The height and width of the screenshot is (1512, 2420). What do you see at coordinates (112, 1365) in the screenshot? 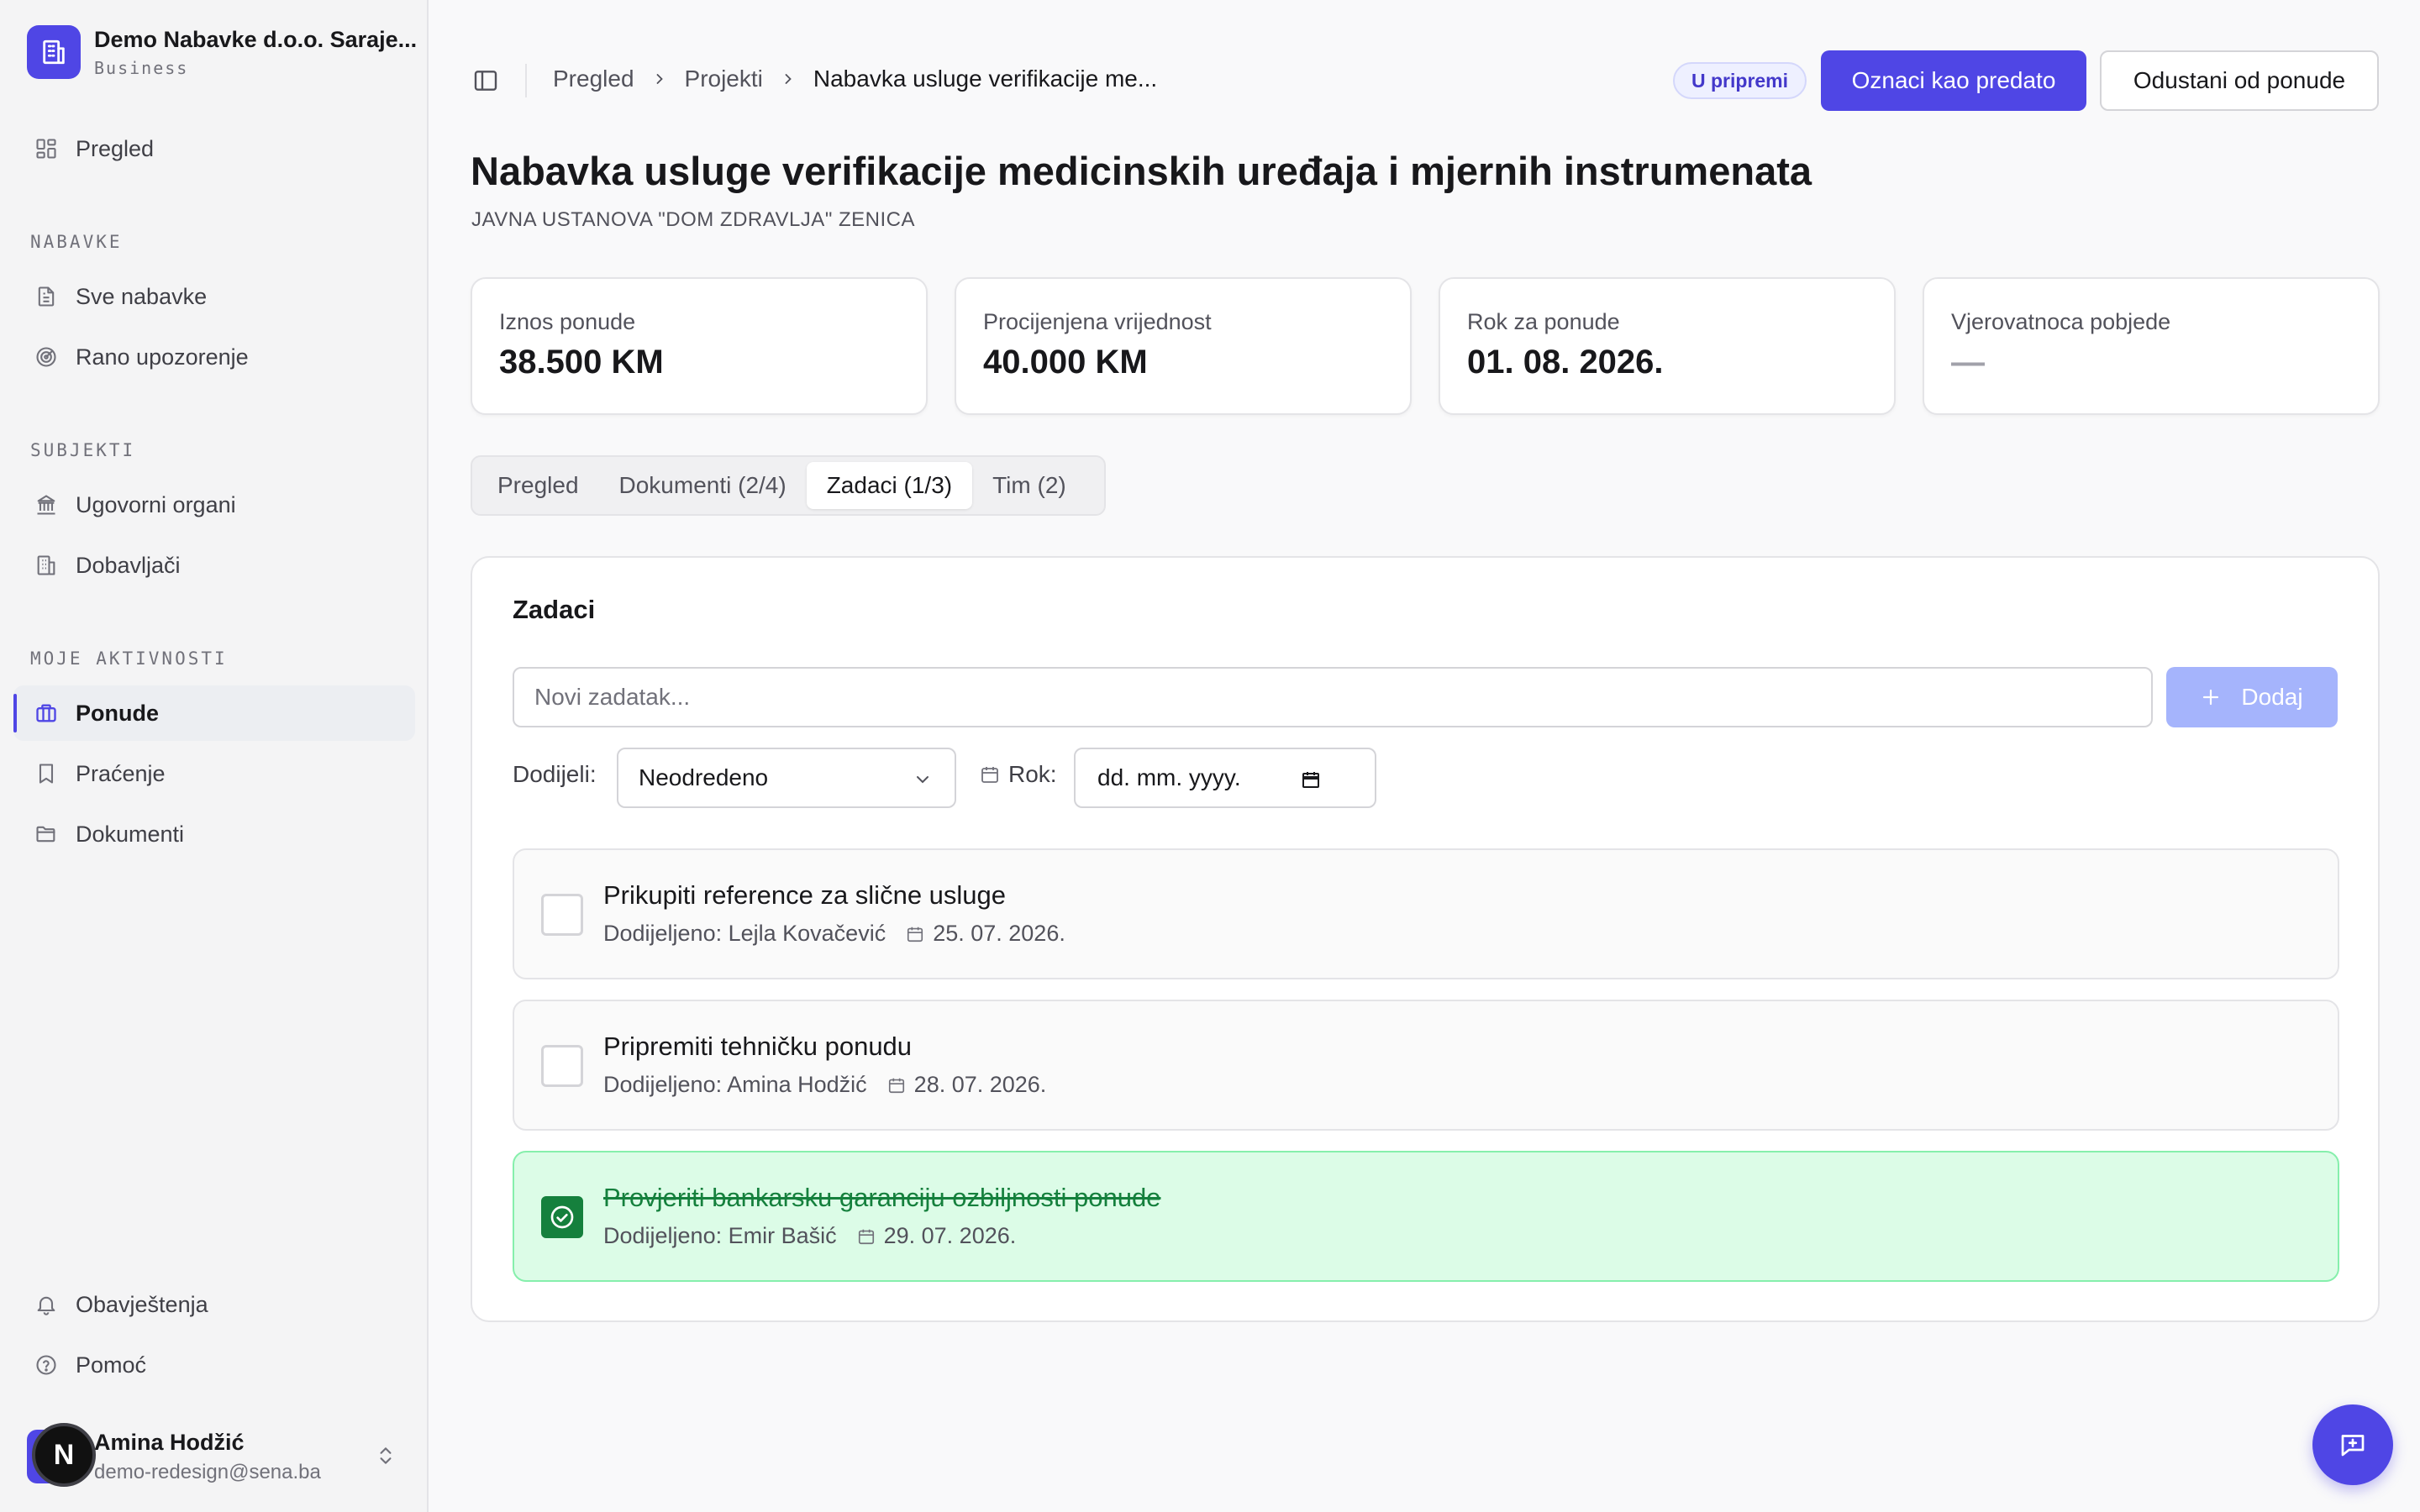
I see `sidebar-item-label: Pomoć` at bounding box center [112, 1365].